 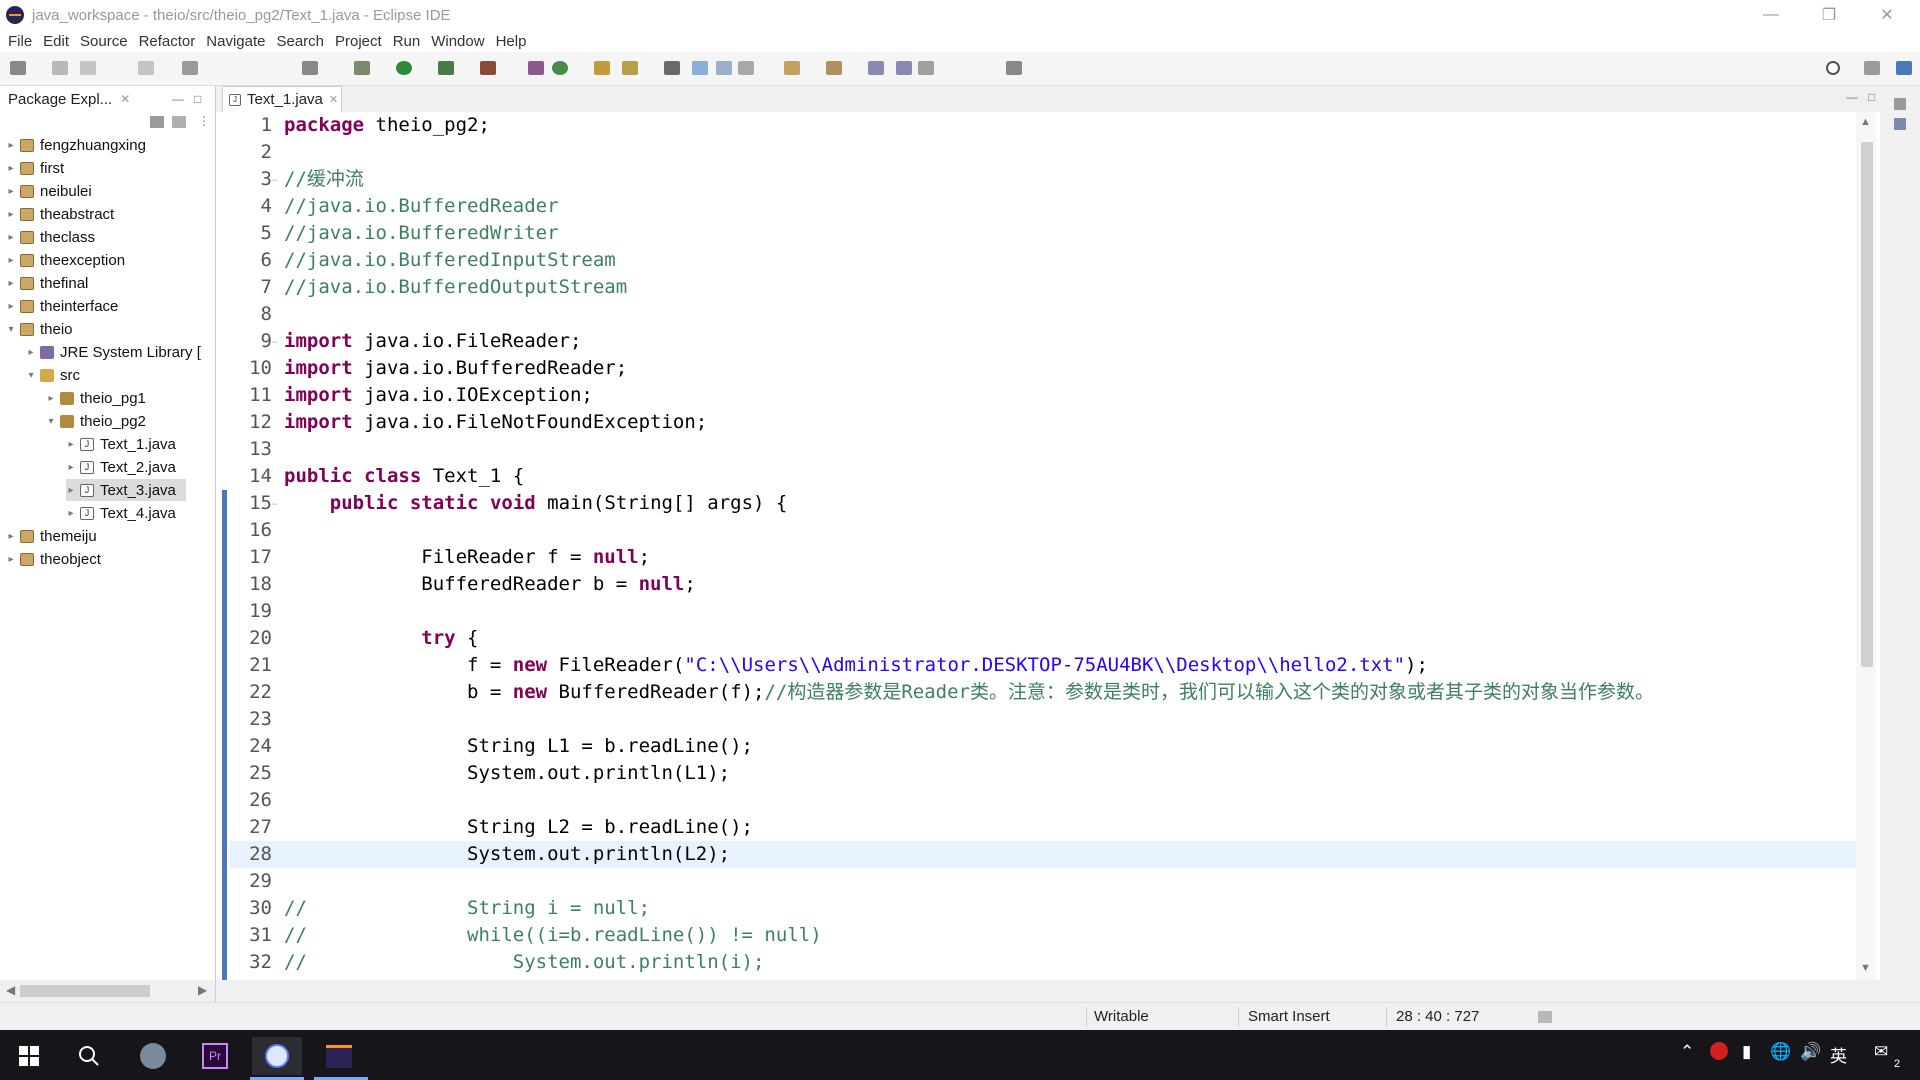 I want to click on maximize-editor-icon: □, so click(x=1871, y=97).